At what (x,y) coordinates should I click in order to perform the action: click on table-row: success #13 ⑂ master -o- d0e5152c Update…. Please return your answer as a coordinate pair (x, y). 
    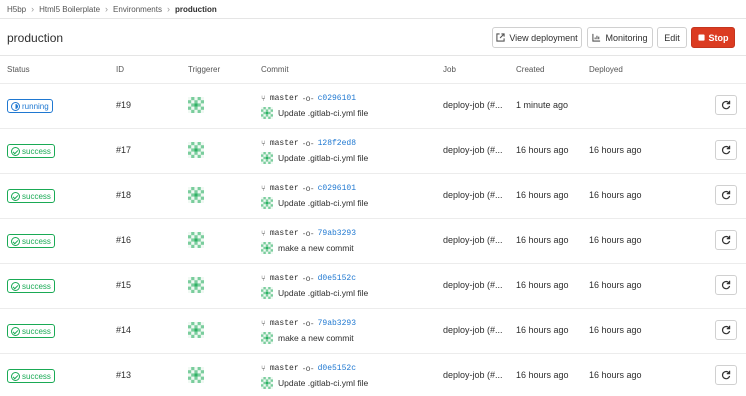
    Looking at the image, I should click on (373, 374).